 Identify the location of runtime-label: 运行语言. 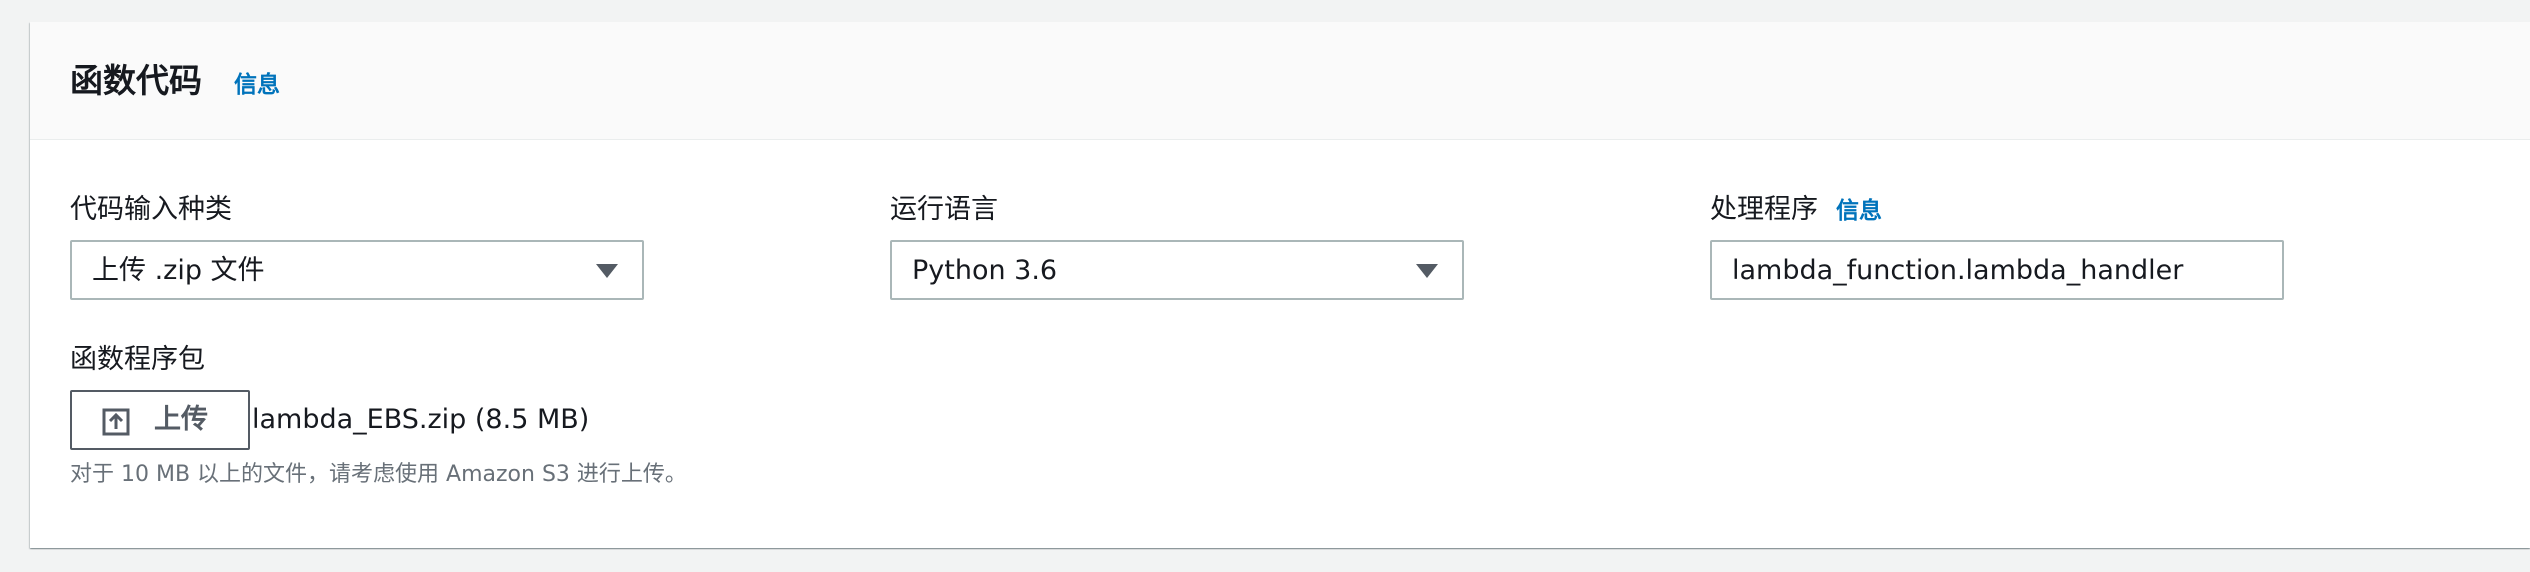
(944, 209).